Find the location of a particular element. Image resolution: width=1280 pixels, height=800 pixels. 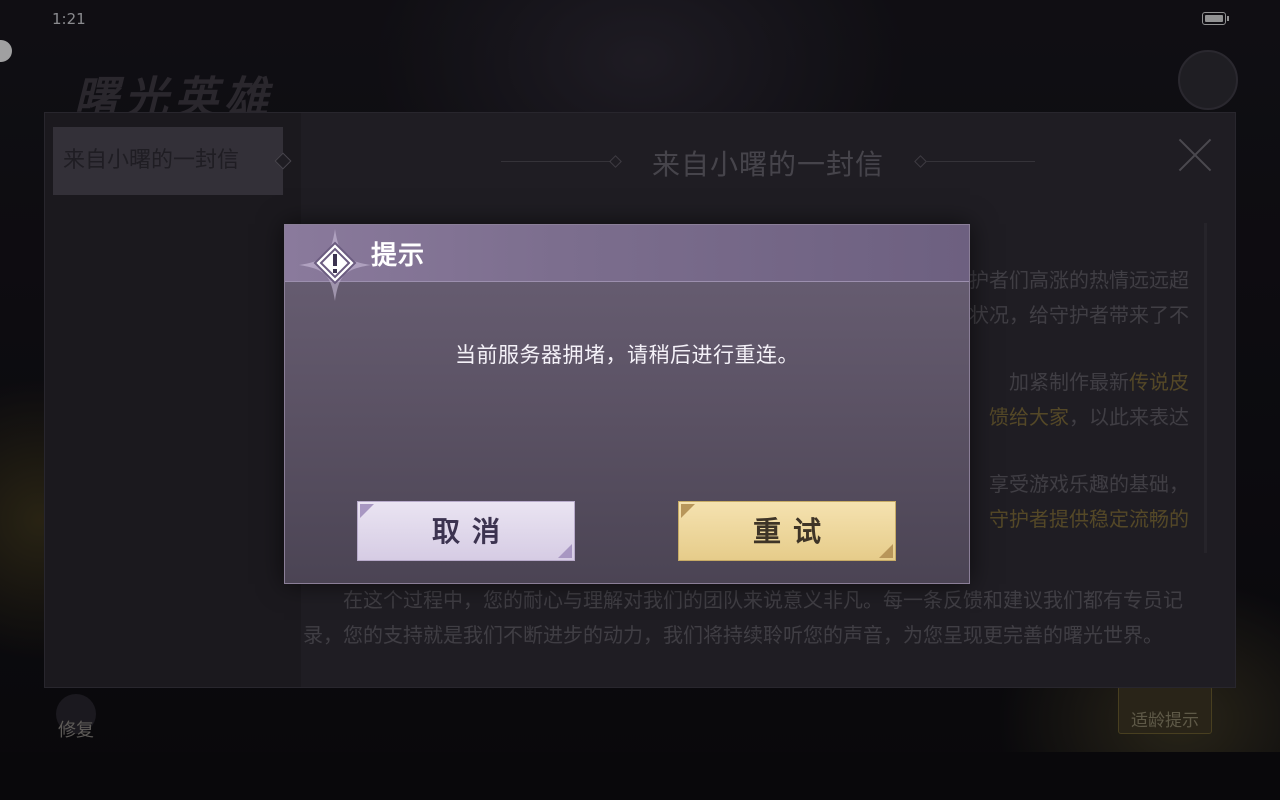

retry-button: 重试 is located at coordinates (787, 531).